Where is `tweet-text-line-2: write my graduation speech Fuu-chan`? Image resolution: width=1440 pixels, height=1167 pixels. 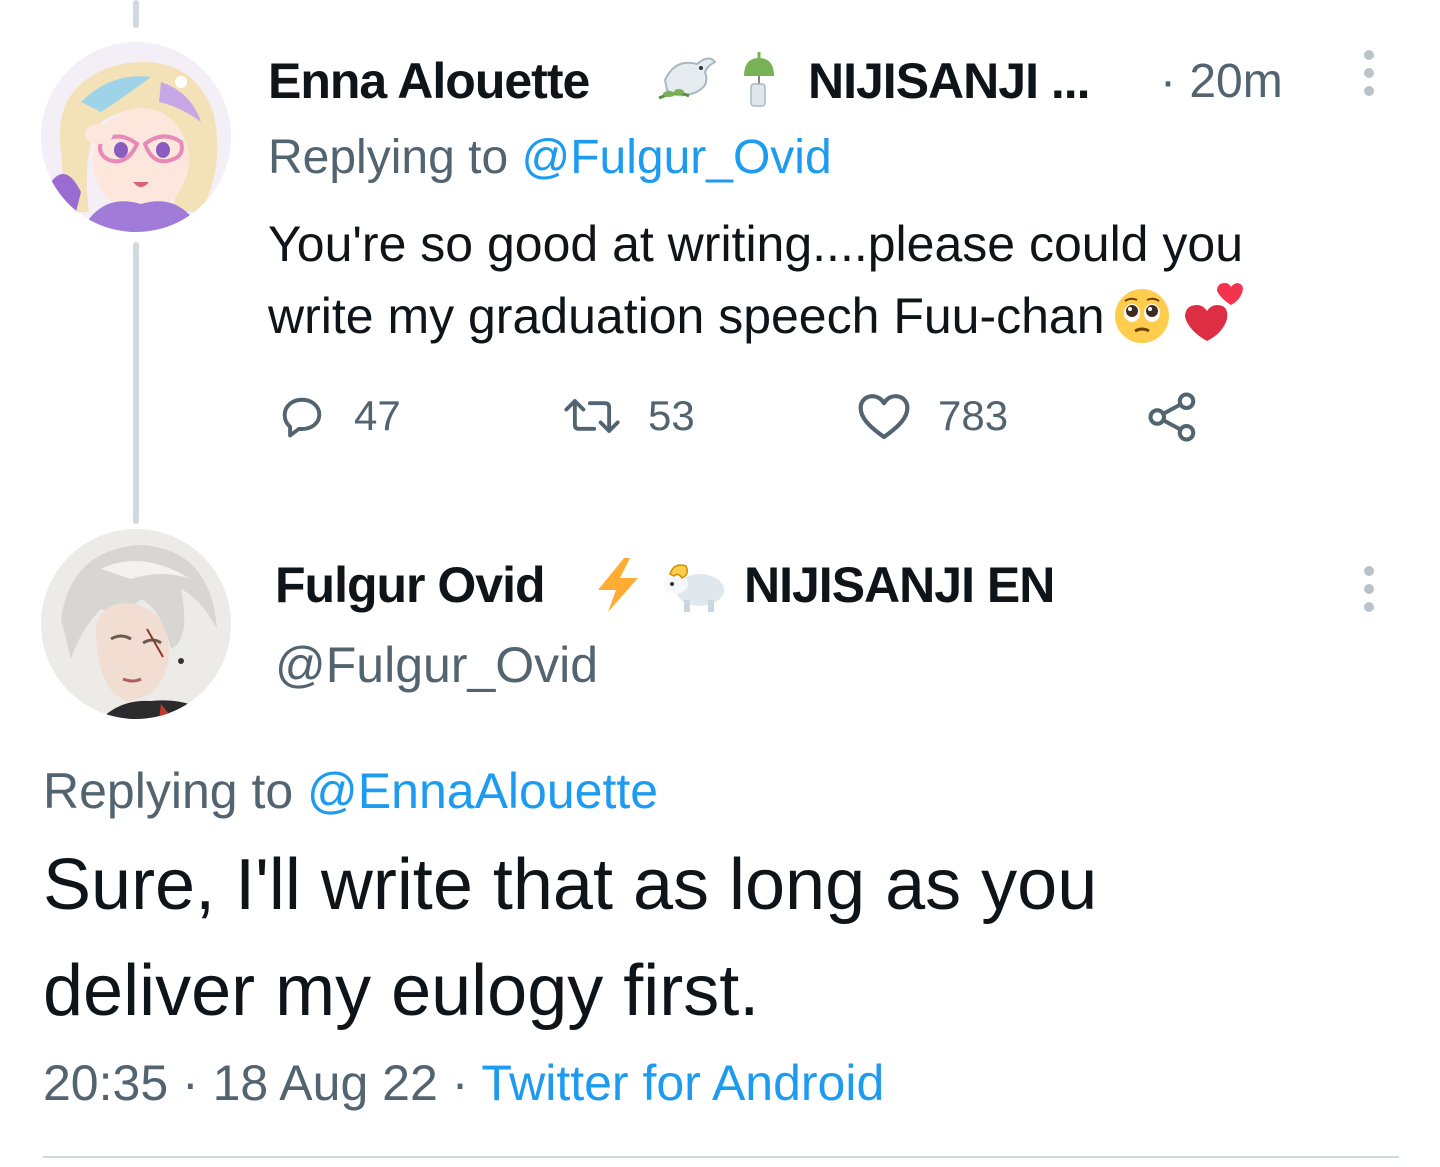
tweet-text-line-2: write my graduation speech Fuu-chan is located at coordinates (828, 322).